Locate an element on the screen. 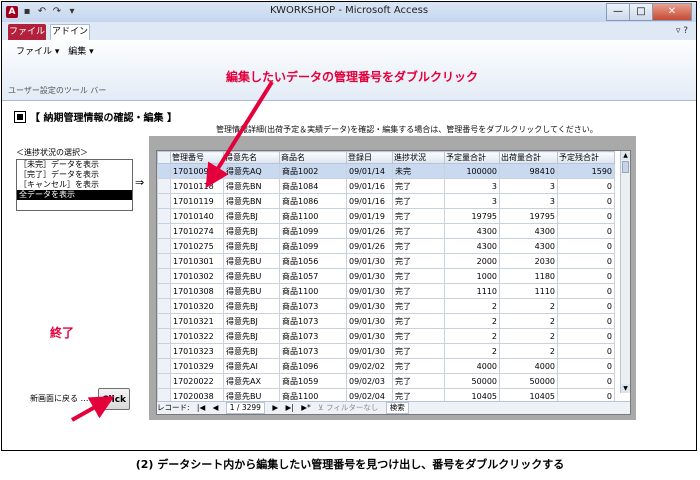 The image size is (700, 480). management-number-cell: 17010322 is located at coordinates (197, 336).